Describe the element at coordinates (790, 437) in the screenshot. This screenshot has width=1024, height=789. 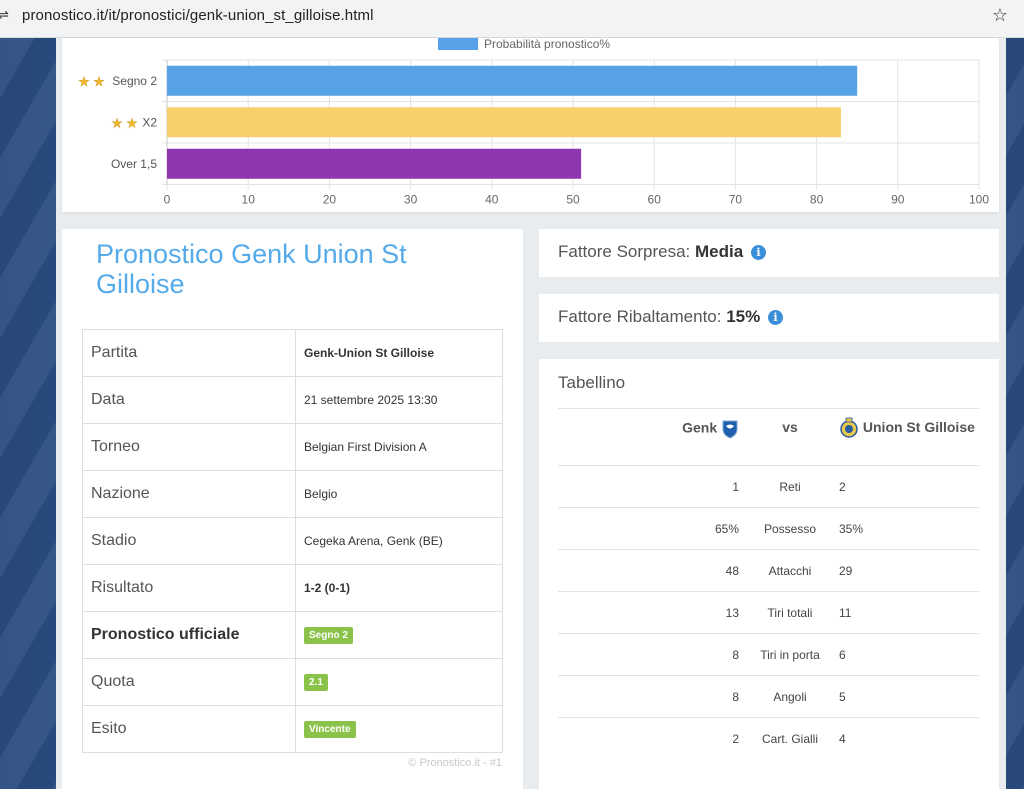
I see `vs-label: vs` at that location.